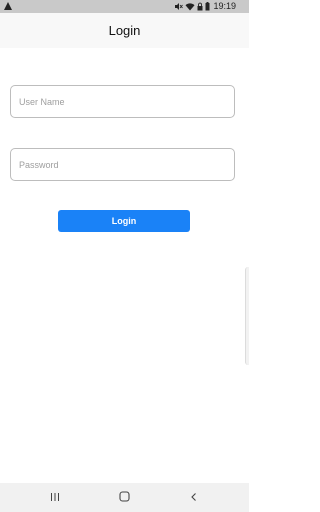  Describe the element at coordinates (179, 6) in the screenshot. I see `mute-icon` at that location.